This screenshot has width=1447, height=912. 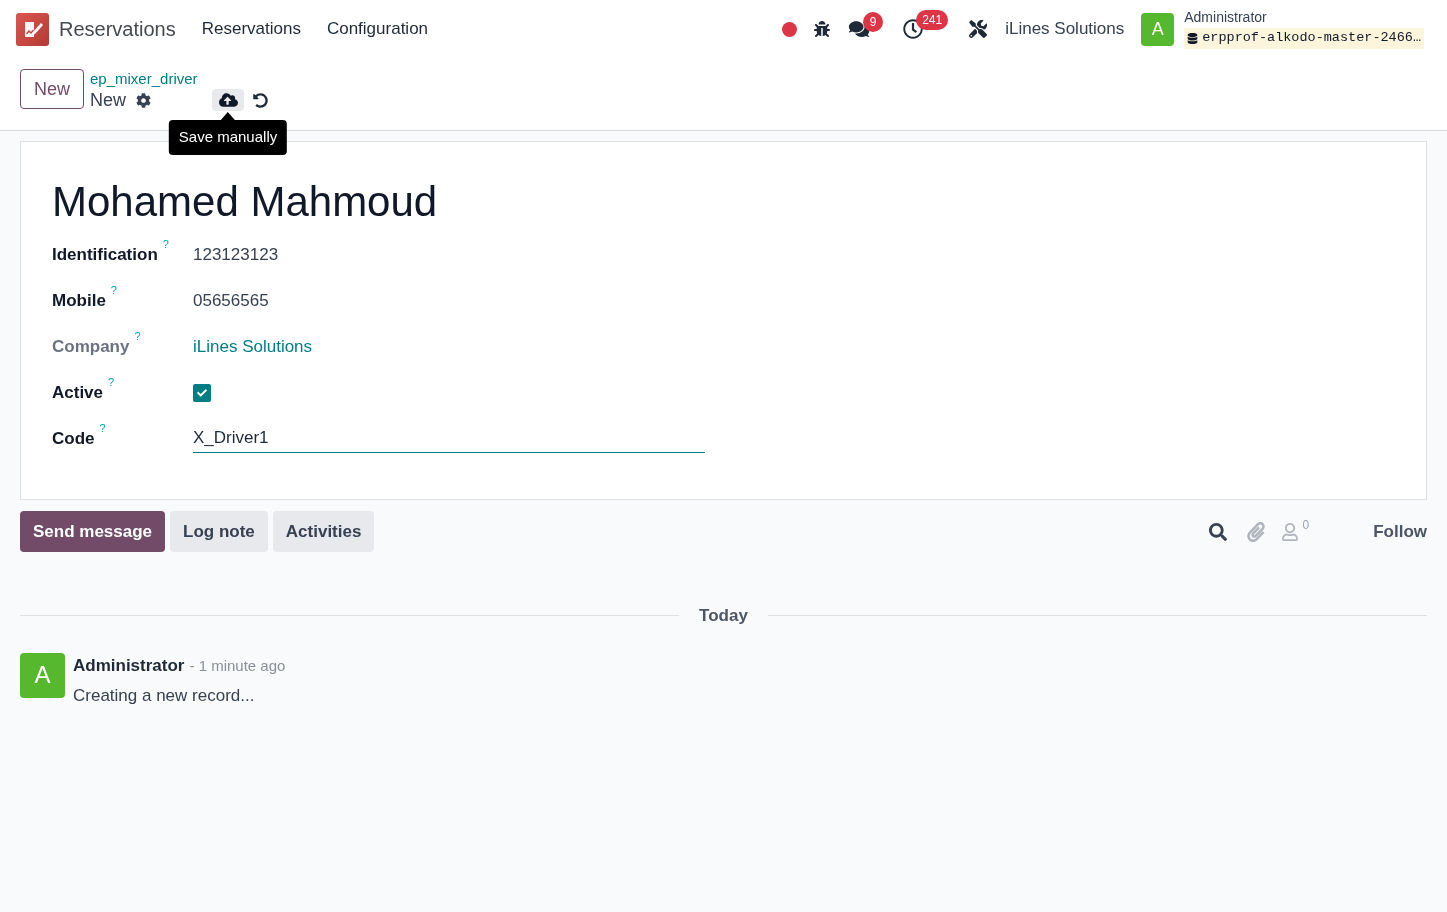 I want to click on field-label: Company, so click(x=91, y=347).